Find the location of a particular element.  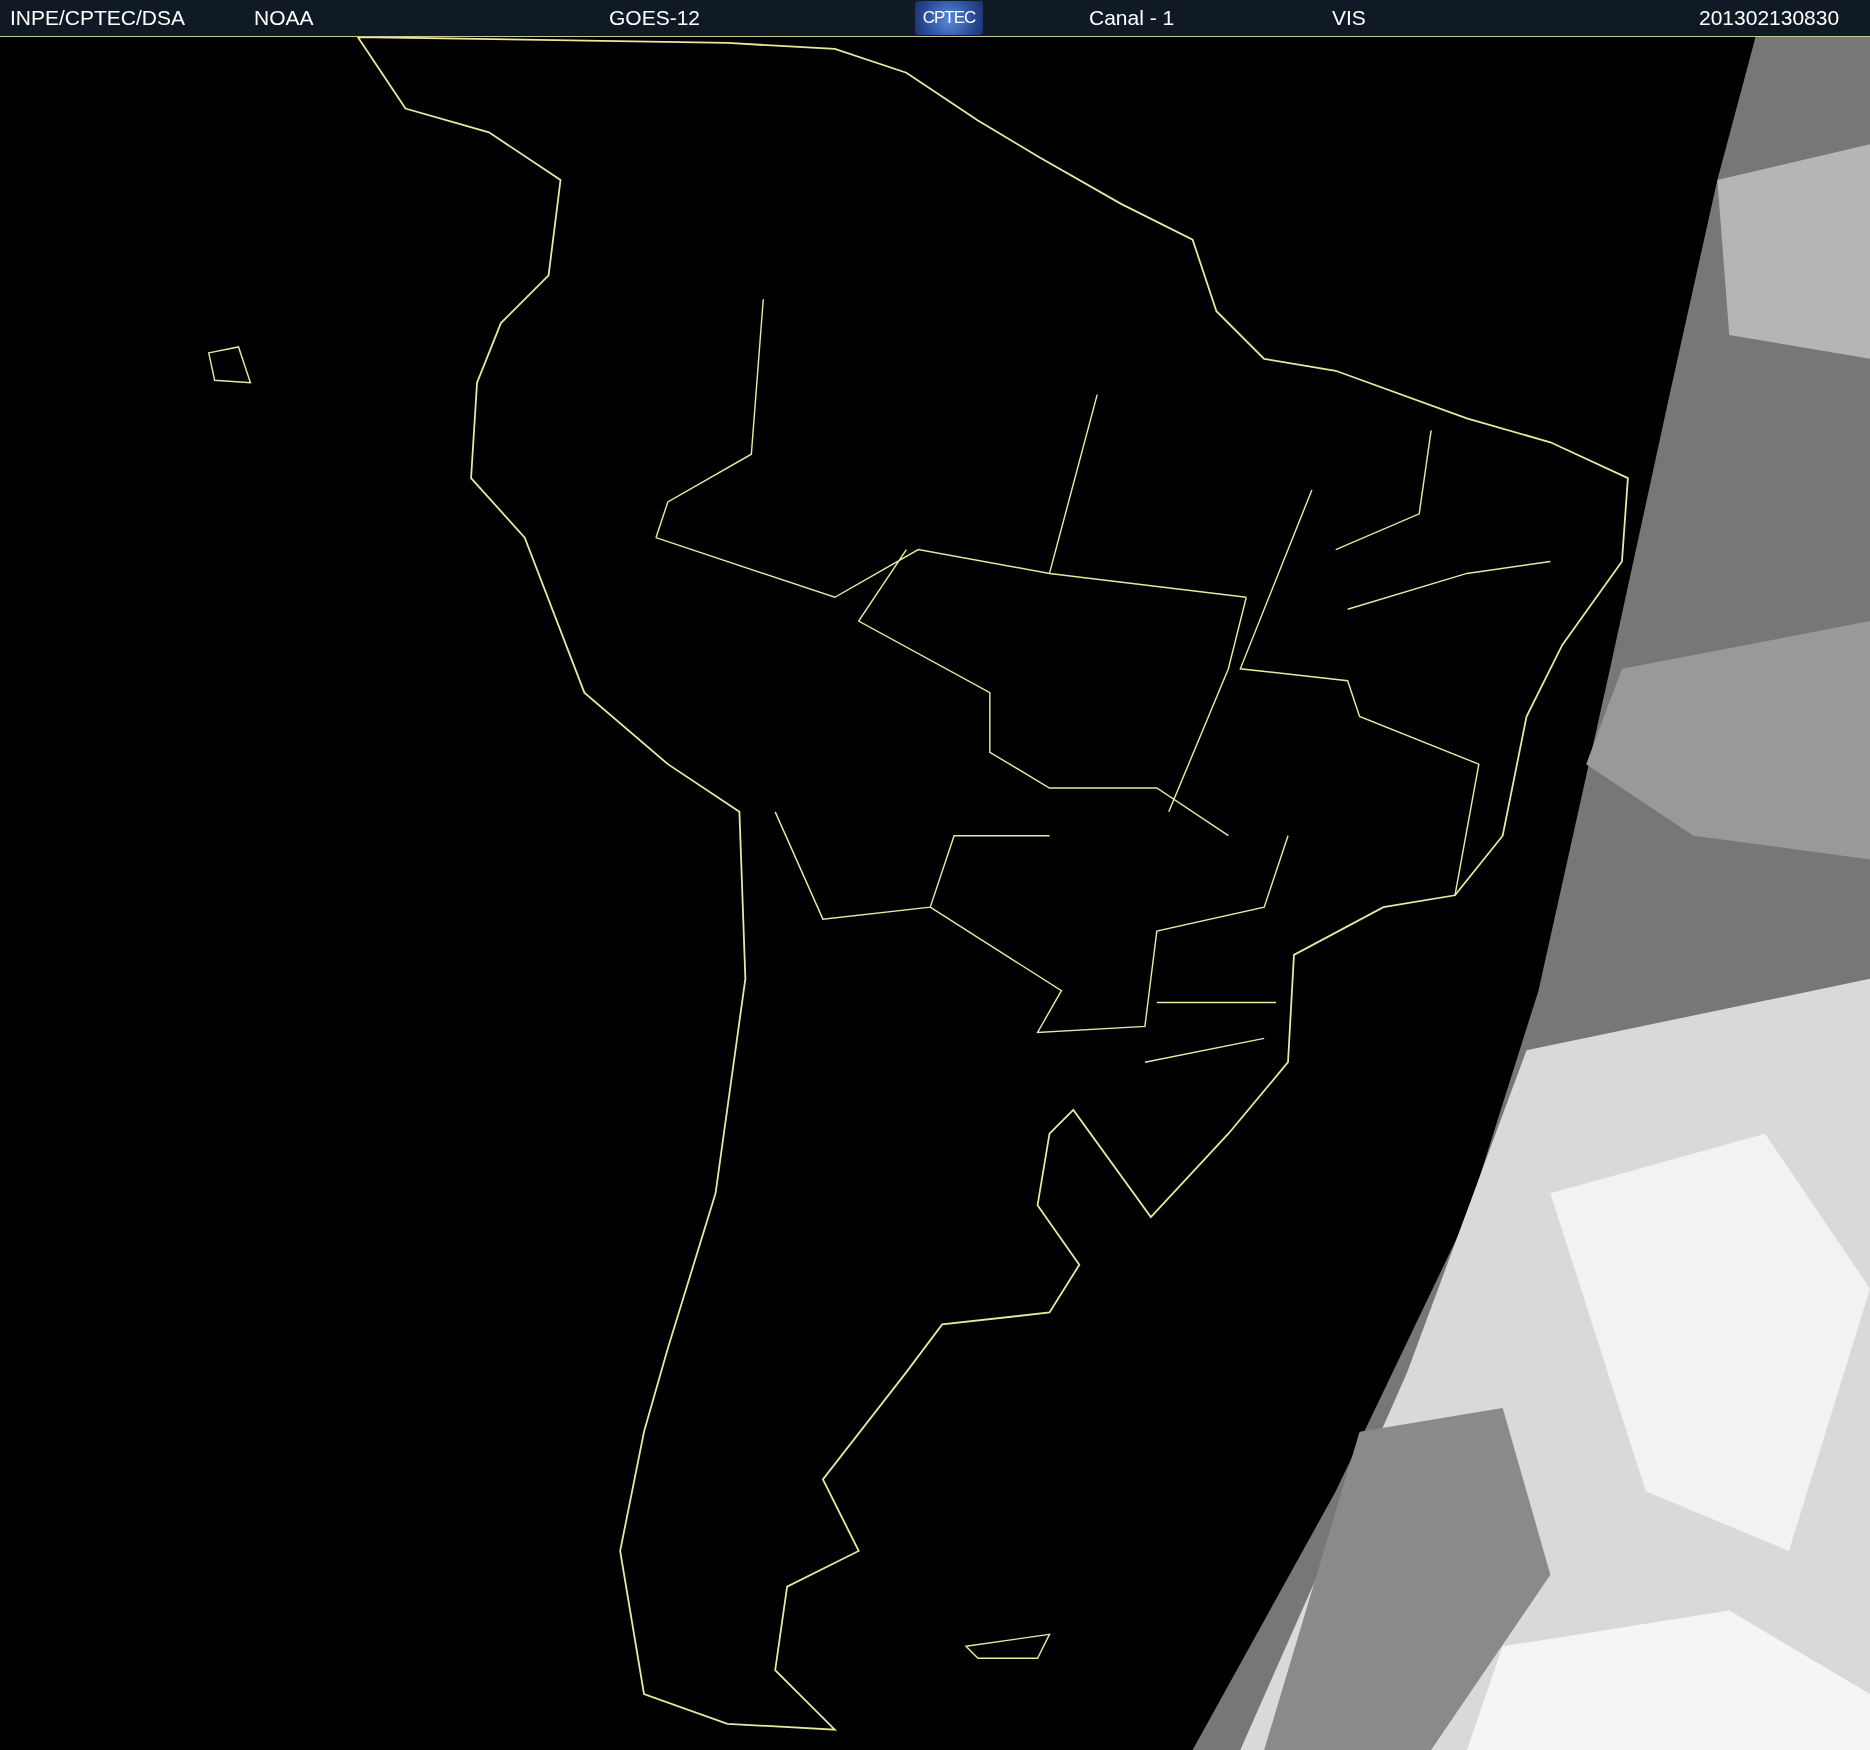

logo: CPTEC is located at coordinates (949, 18).